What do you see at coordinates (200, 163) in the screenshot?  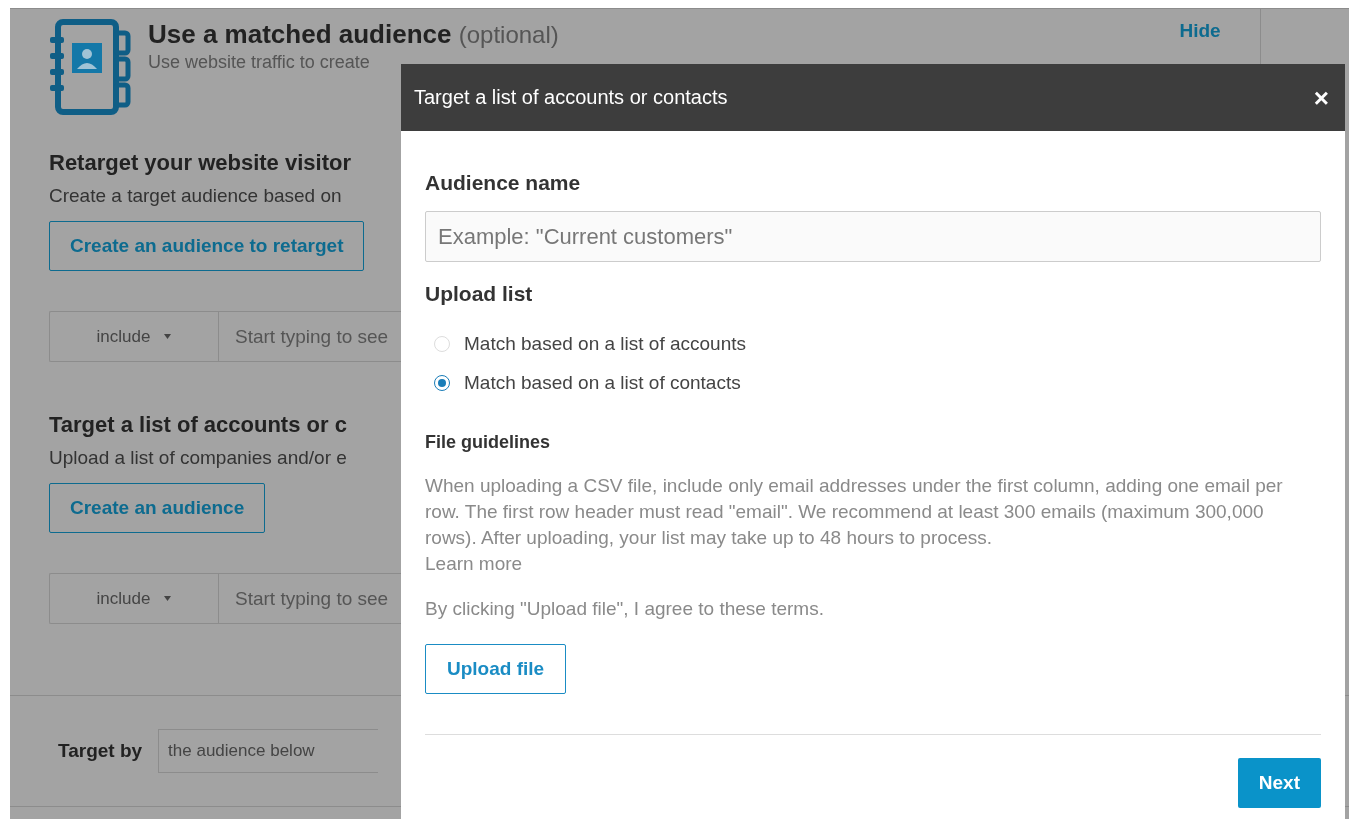 I see `section-heading: Retarget your website visitor` at bounding box center [200, 163].